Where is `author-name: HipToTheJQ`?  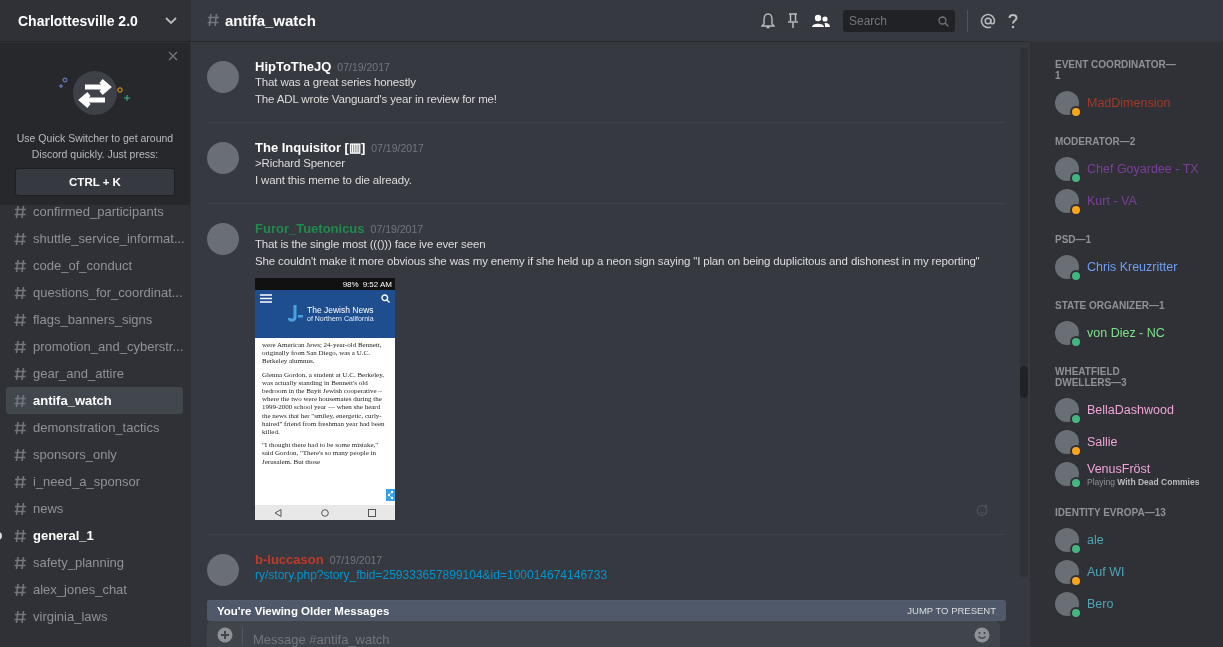
author-name: HipToTheJQ is located at coordinates (293, 66).